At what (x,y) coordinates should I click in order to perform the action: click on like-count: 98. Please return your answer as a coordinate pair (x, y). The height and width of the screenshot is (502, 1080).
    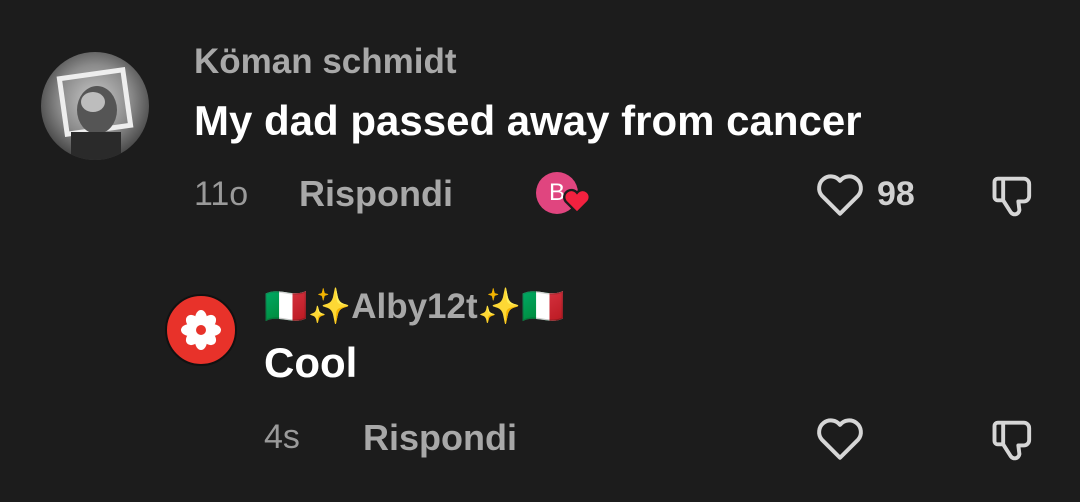
    Looking at the image, I should click on (896, 194).